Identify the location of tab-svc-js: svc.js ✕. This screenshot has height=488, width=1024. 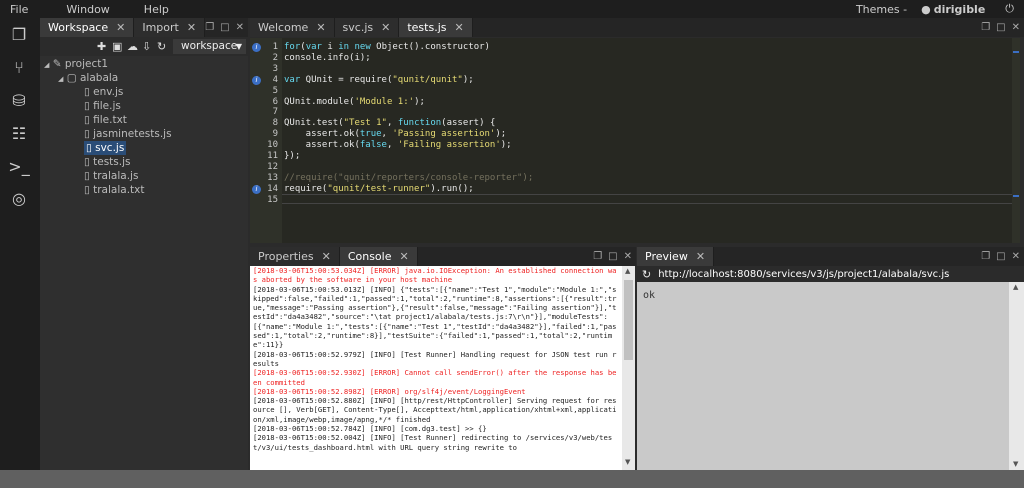
(367, 27).